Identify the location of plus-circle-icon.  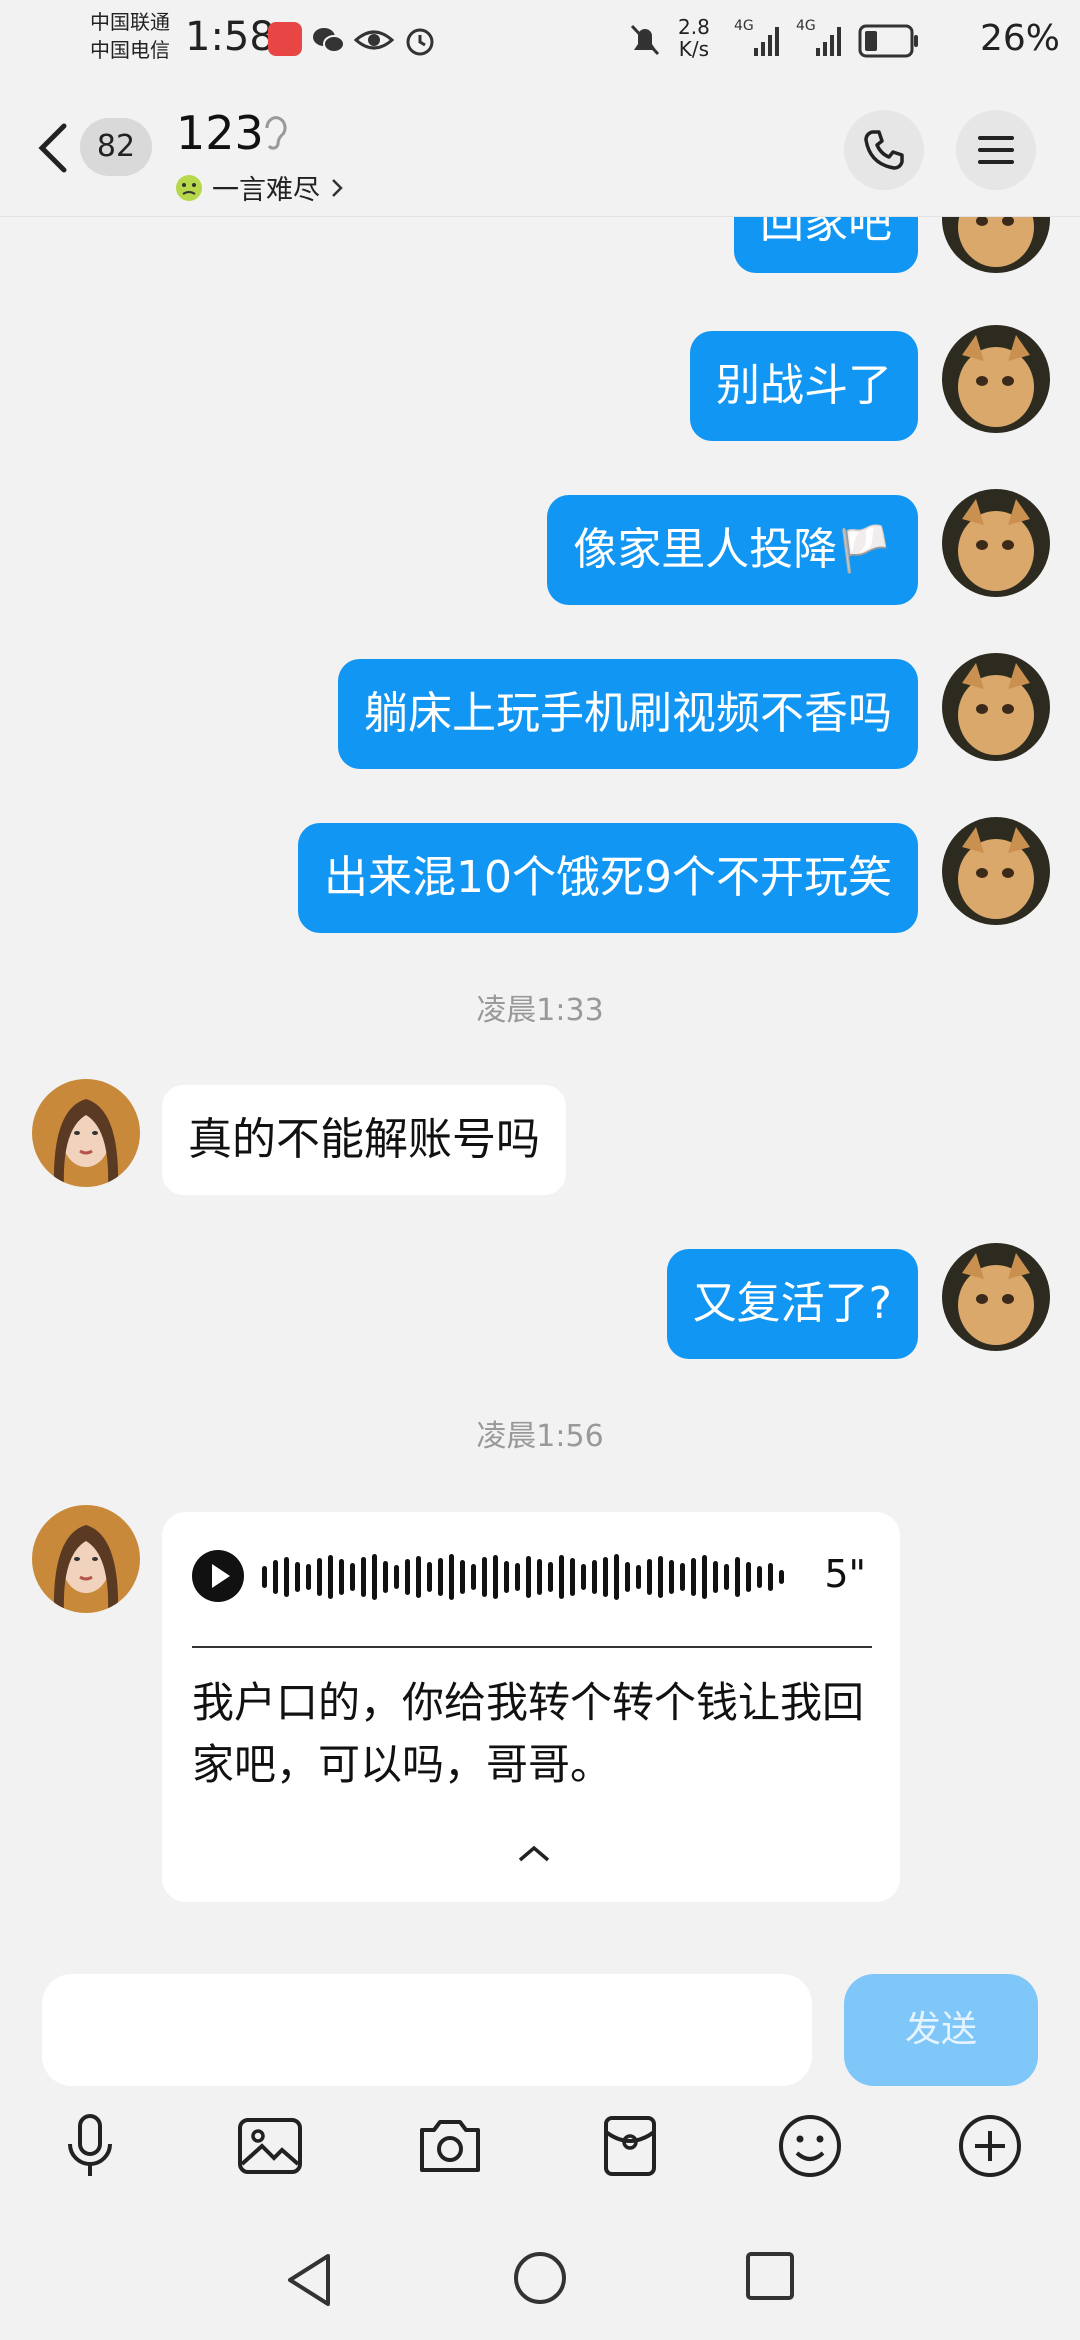
(990, 2146).